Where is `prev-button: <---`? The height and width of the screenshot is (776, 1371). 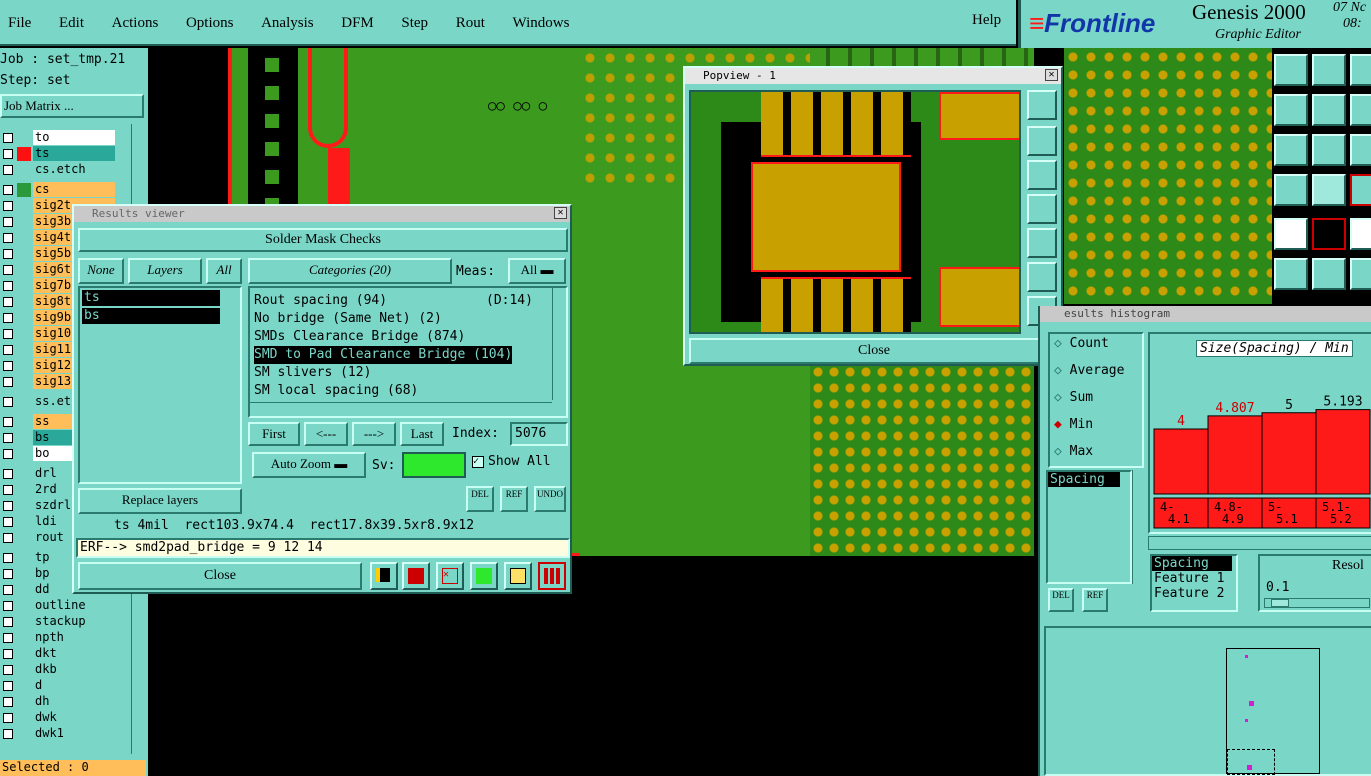 prev-button: <--- is located at coordinates (326, 434).